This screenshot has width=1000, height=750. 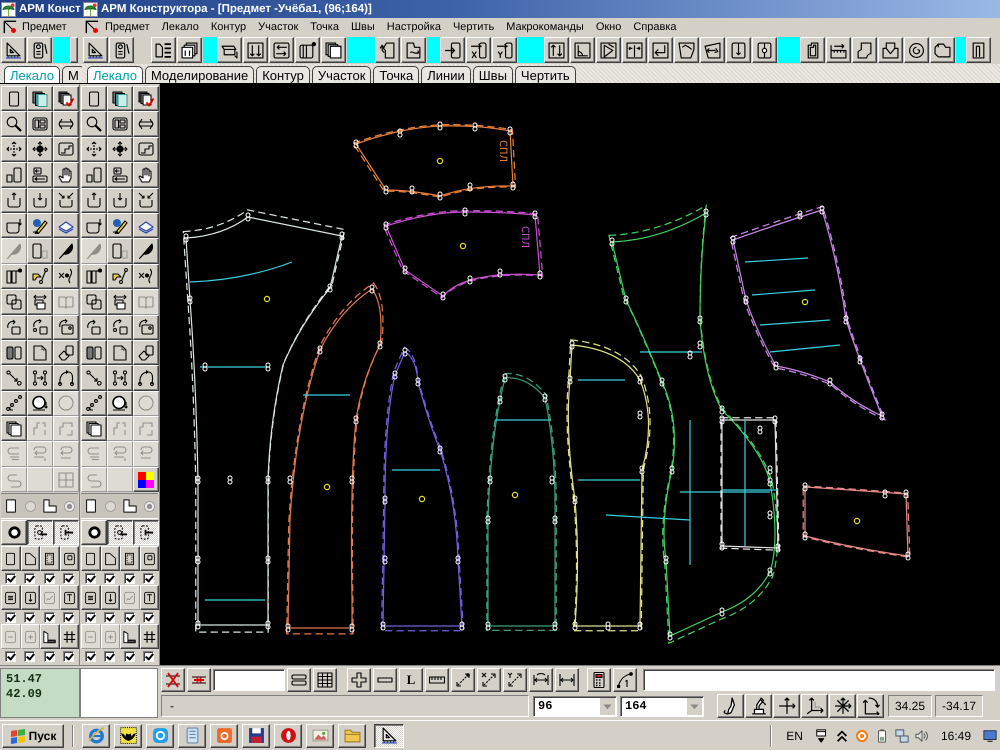 I want to click on menu-item: Точка, so click(x=324, y=27).